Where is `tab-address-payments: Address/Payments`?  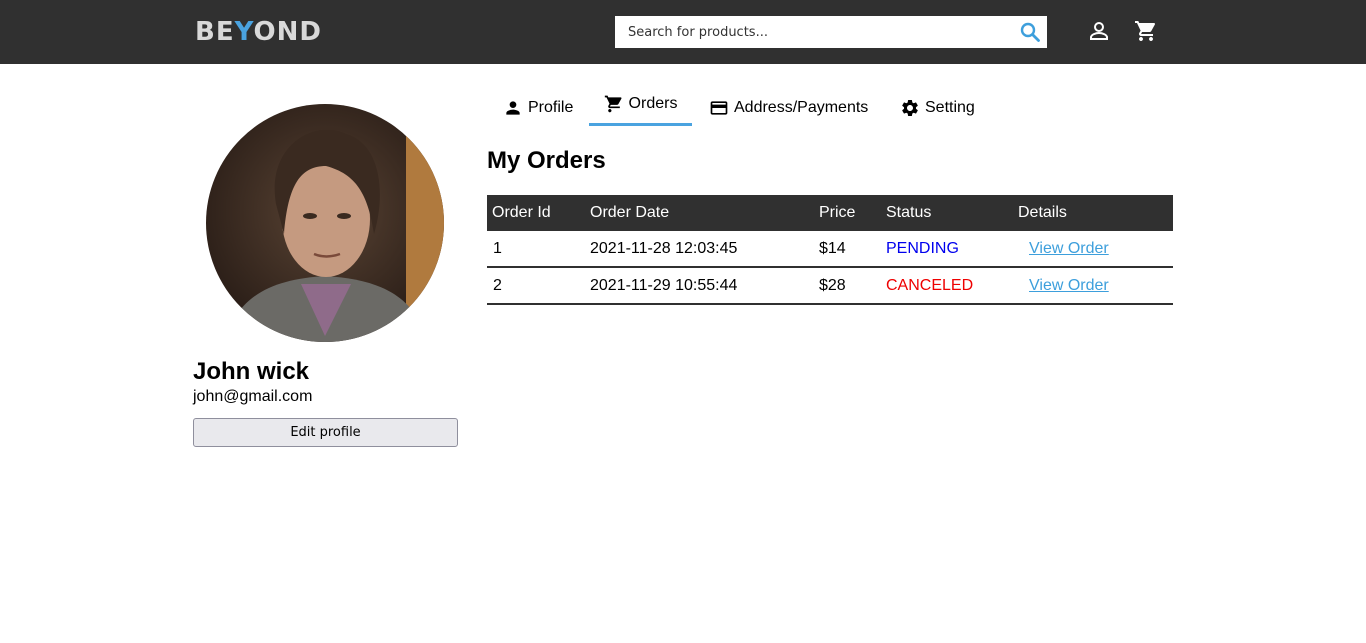
tab-address-payments: Address/Payments is located at coordinates (788, 108).